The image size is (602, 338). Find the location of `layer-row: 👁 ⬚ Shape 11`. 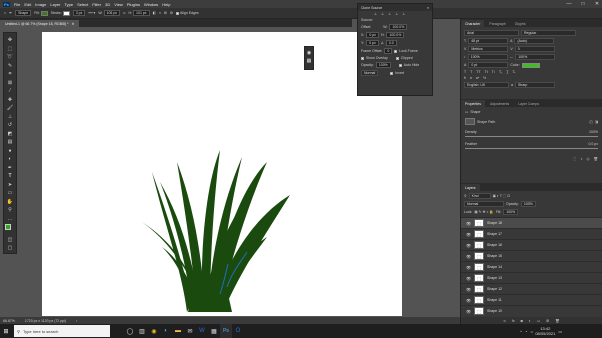

layer-row: 👁 ⬚ Shape 11 is located at coordinates (531, 299).